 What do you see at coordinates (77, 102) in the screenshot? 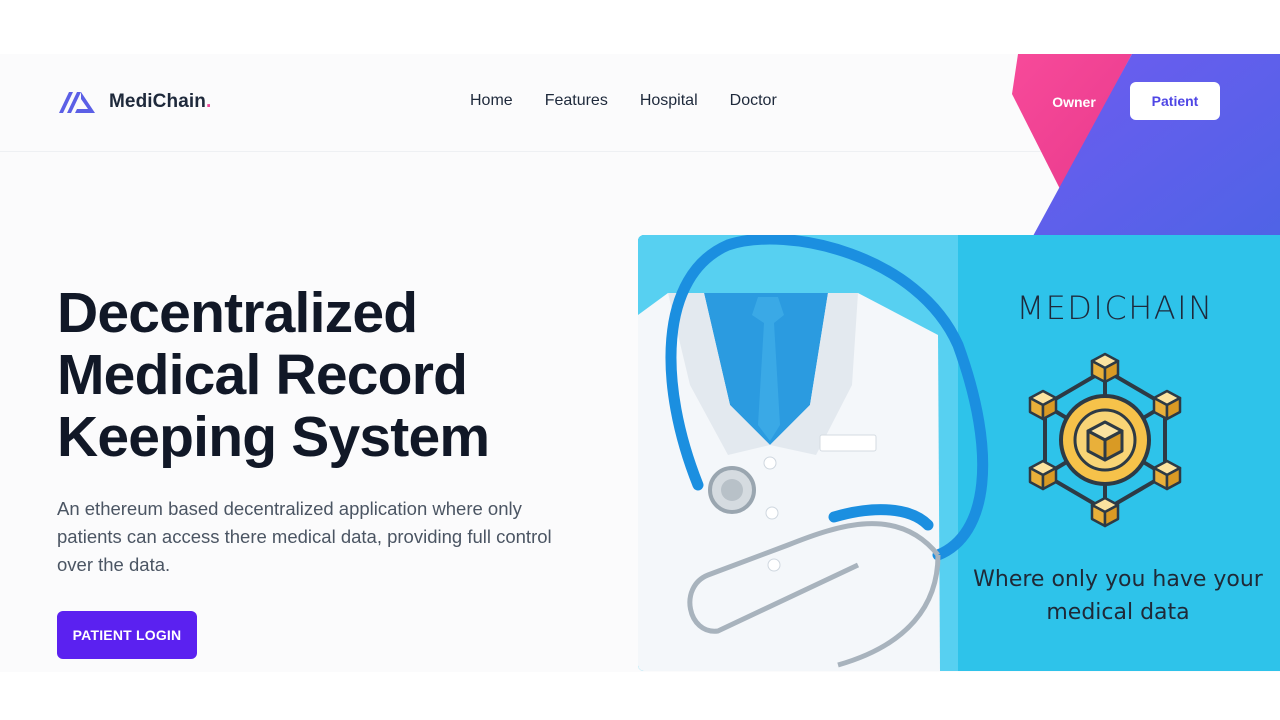
I see `medichain-logo-icon` at bounding box center [77, 102].